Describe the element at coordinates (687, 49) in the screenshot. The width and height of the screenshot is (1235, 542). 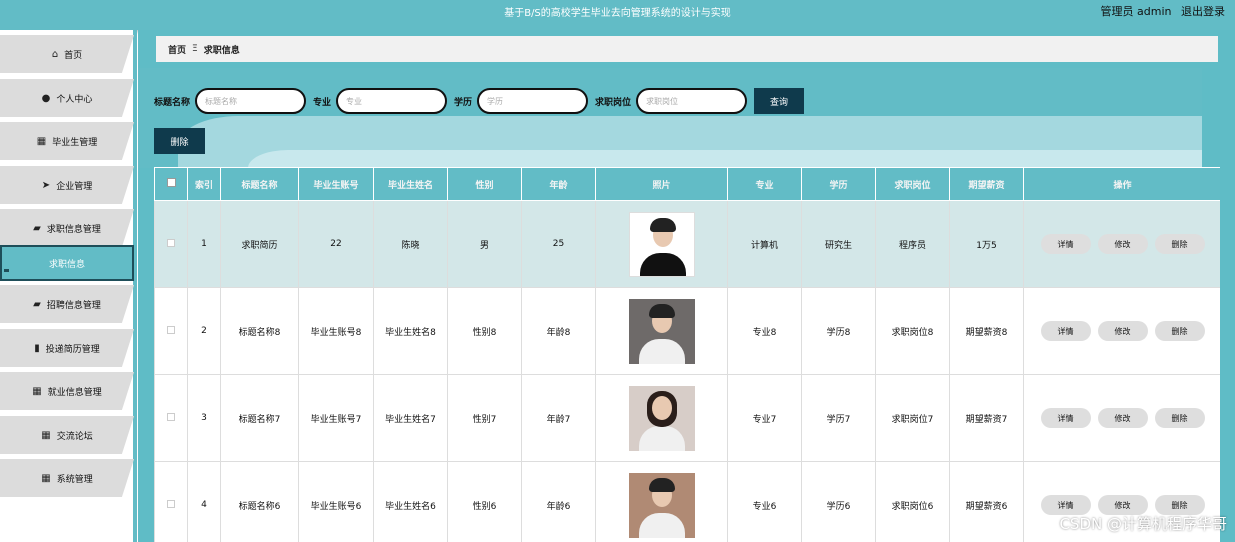
I see `breadcrumb: 首页 Ξ 求职信息` at that location.